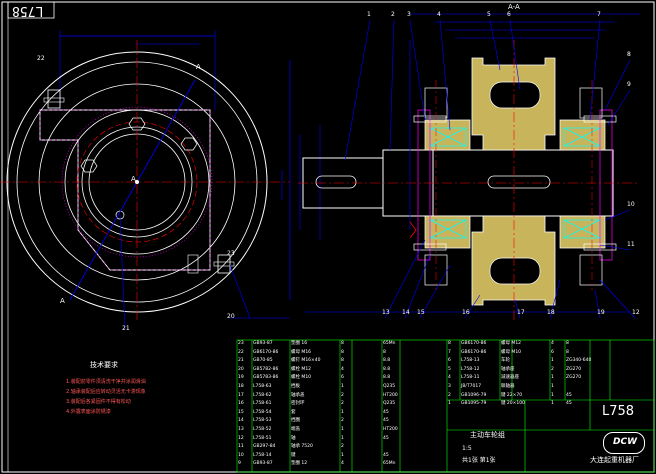 The height and width of the screenshot is (474, 656). What do you see at coordinates (631, 204) in the screenshot?
I see `part-balloon: 10` at bounding box center [631, 204].